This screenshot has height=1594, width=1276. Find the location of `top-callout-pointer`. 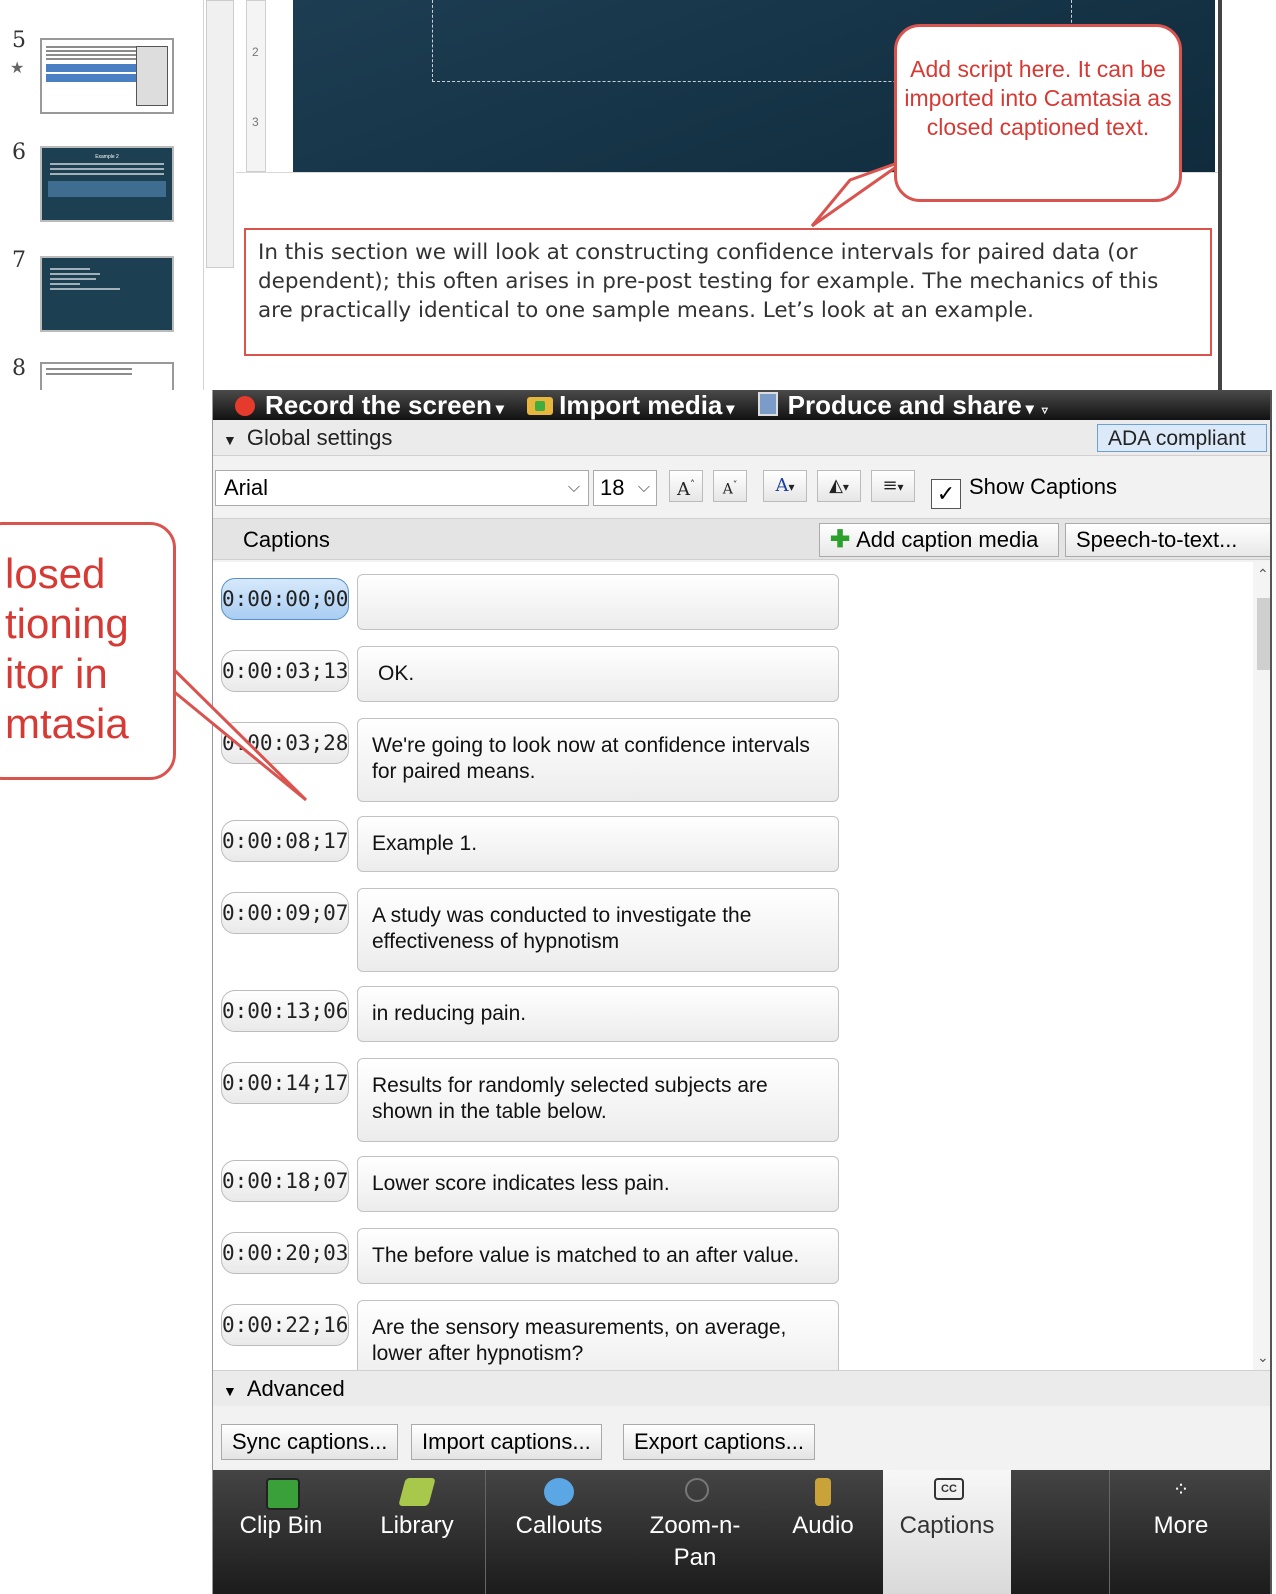

top-callout-pointer is located at coordinates (858, 193).